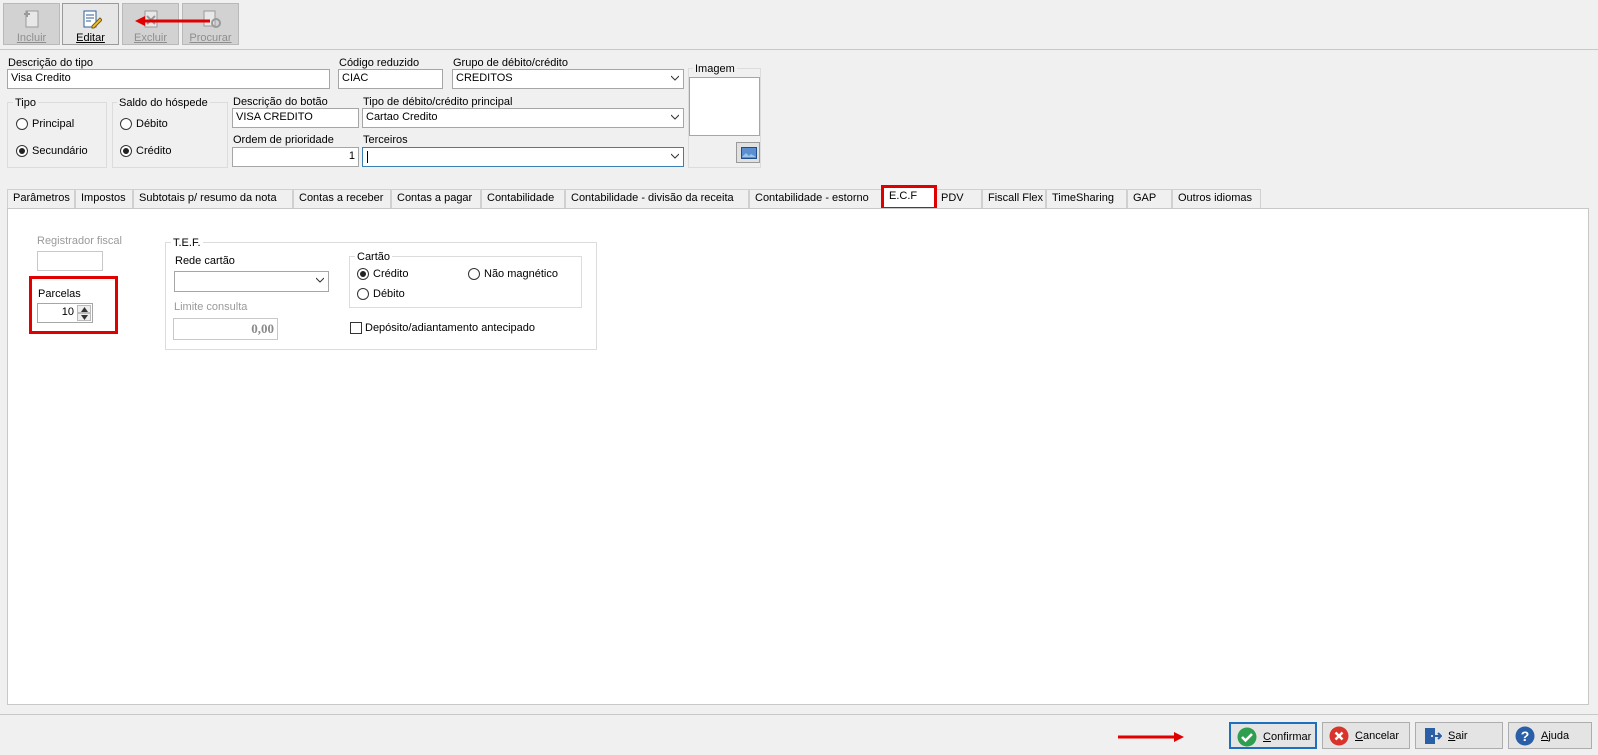  What do you see at coordinates (22, 124) in the screenshot?
I see `tipo-principal-radio` at bounding box center [22, 124].